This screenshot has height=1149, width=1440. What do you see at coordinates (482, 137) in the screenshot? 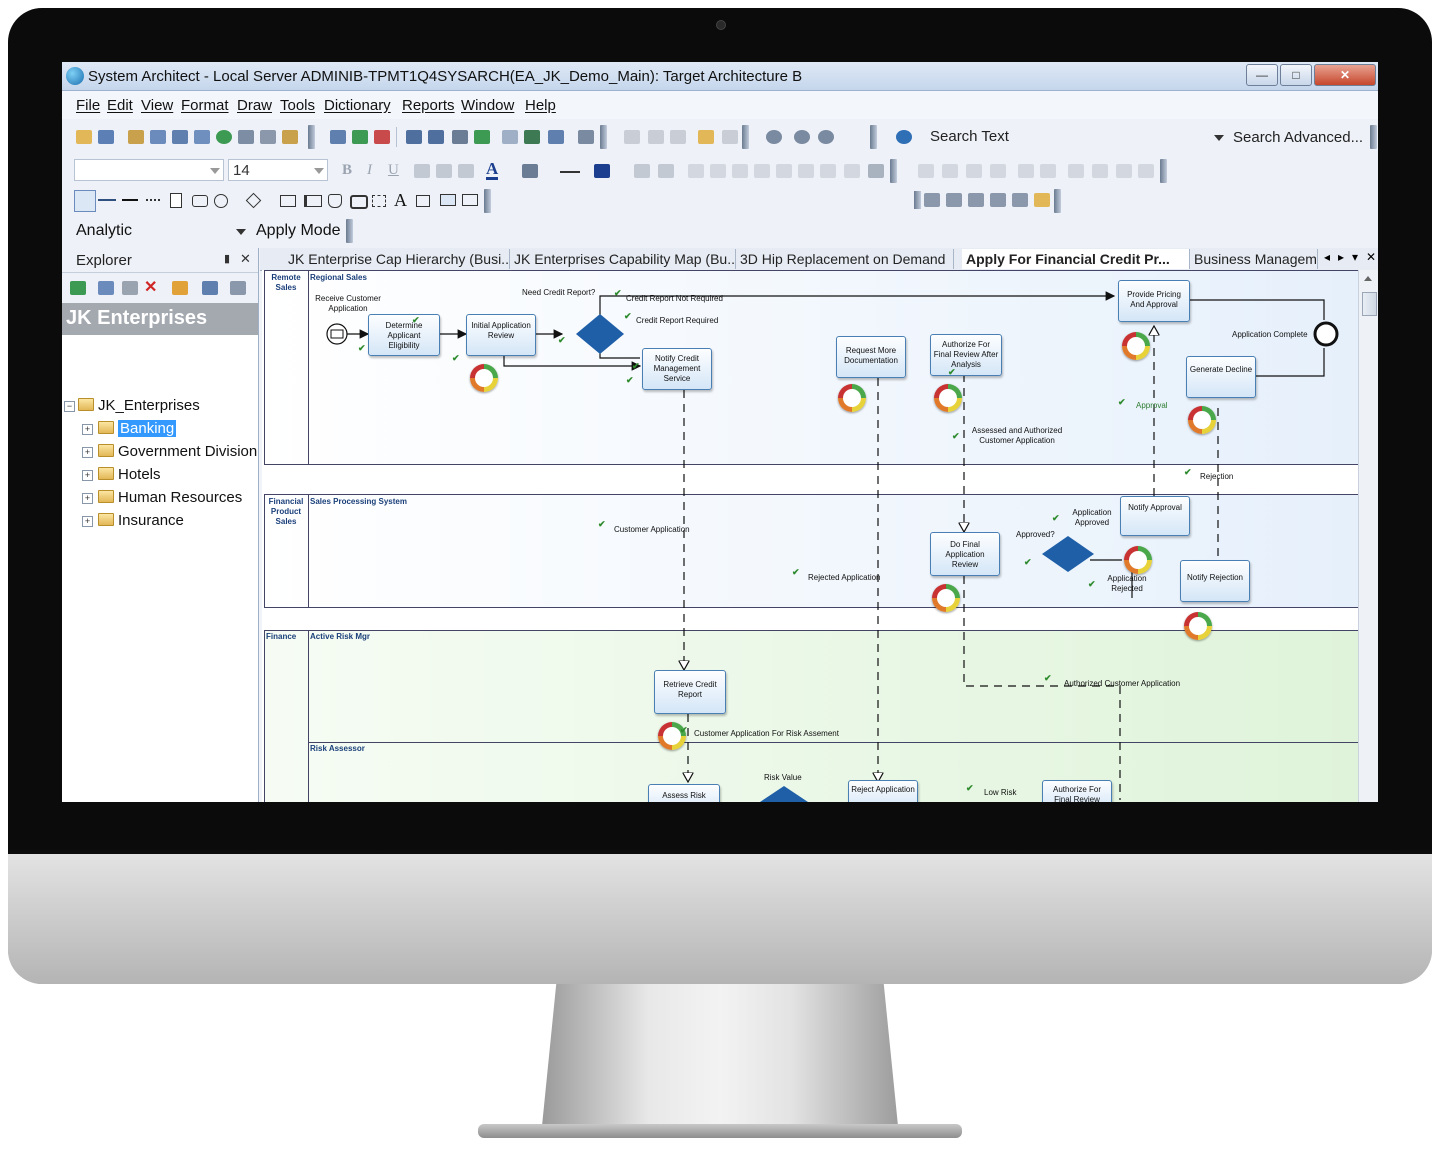
I see `refresh-icon` at bounding box center [482, 137].